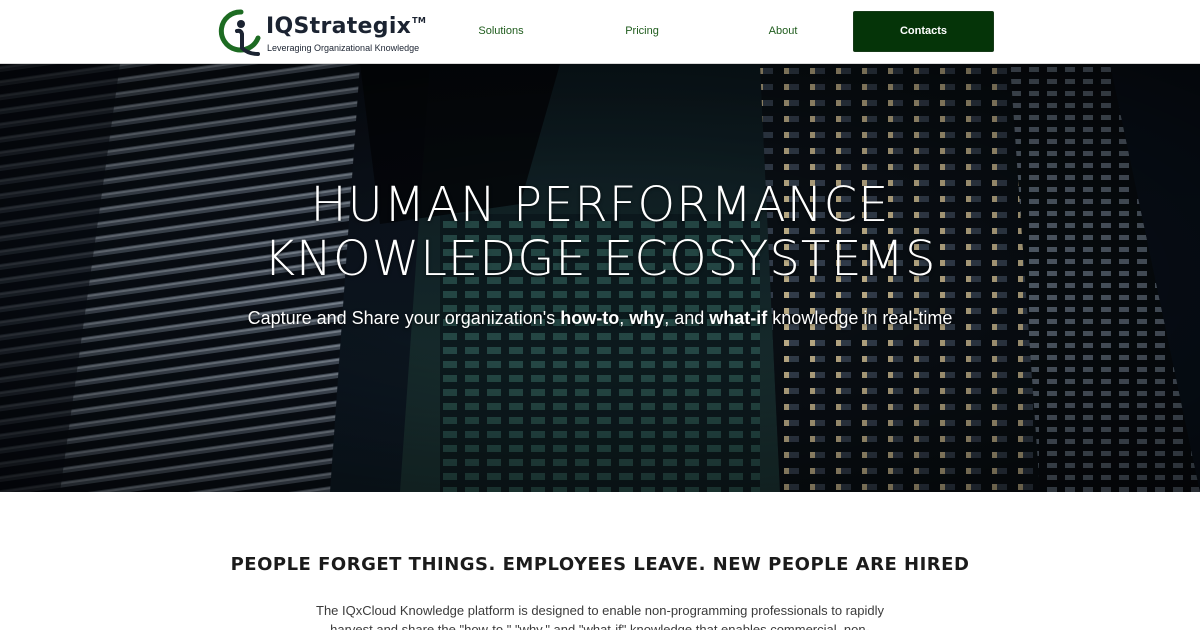  Describe the element at coordinates (923, 31) in the screenshot. I see `contacts-button: Contacts` at that location.